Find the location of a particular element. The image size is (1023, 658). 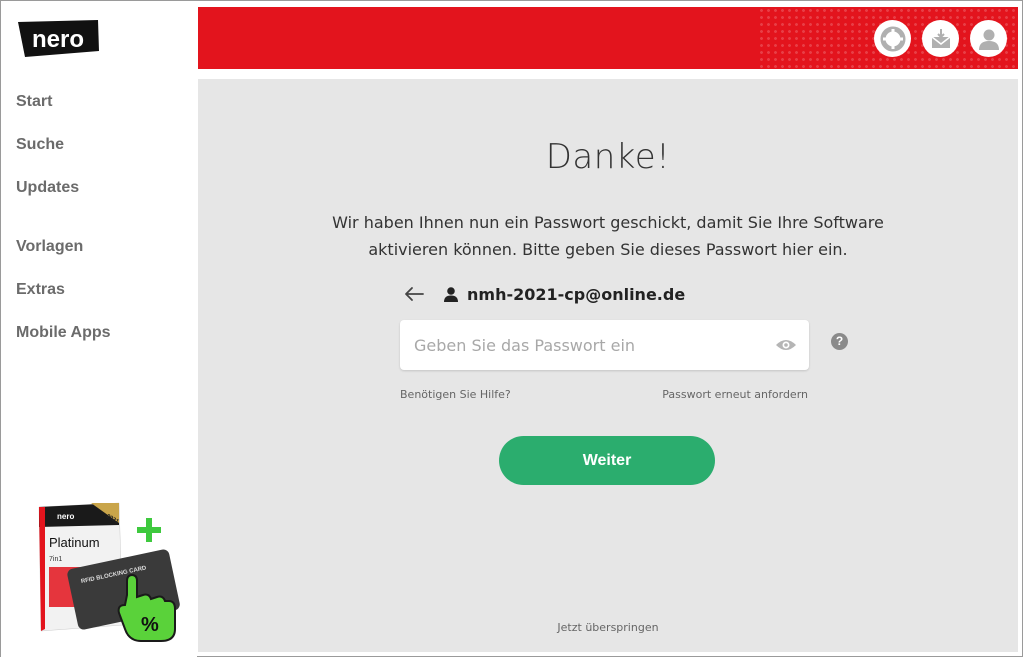

password-help-icon: ? is located at coordinates (839, 341).